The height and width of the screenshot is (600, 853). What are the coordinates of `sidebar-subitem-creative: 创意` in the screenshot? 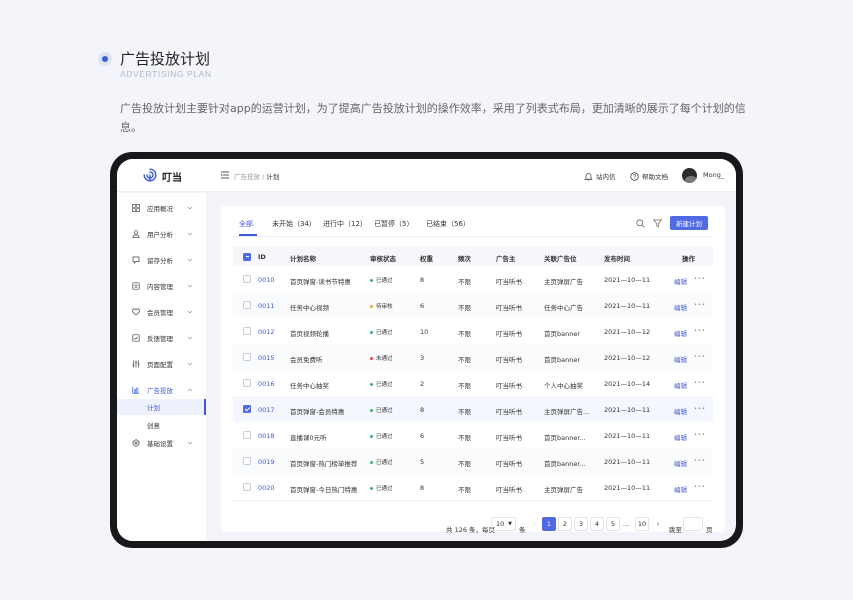 It's located at (161, 425).